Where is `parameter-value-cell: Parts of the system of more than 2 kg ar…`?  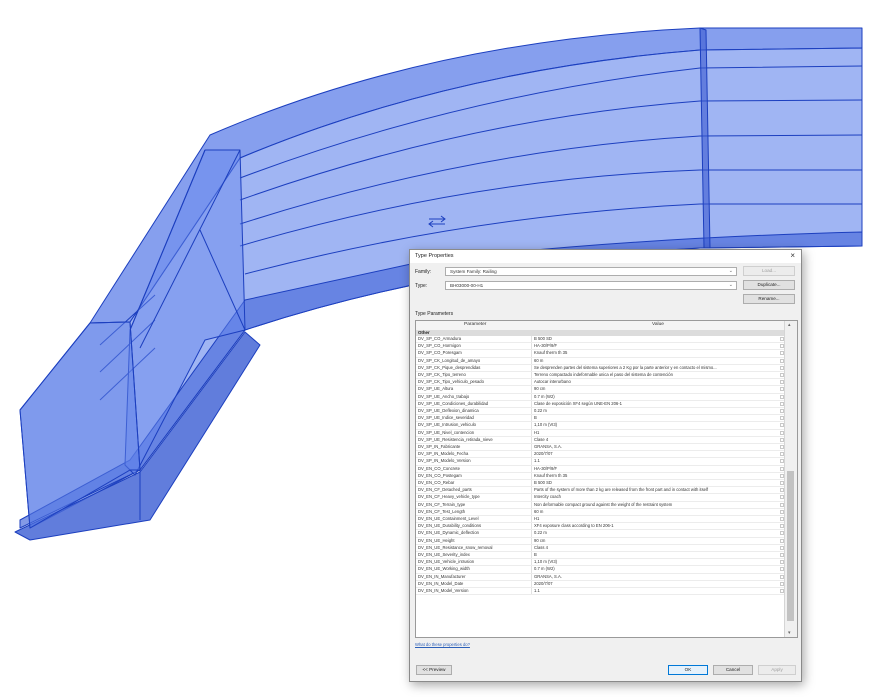
parameter-value-cell: Parts of the system of more than 2 kg ar… is located at coordinates (656, 490).